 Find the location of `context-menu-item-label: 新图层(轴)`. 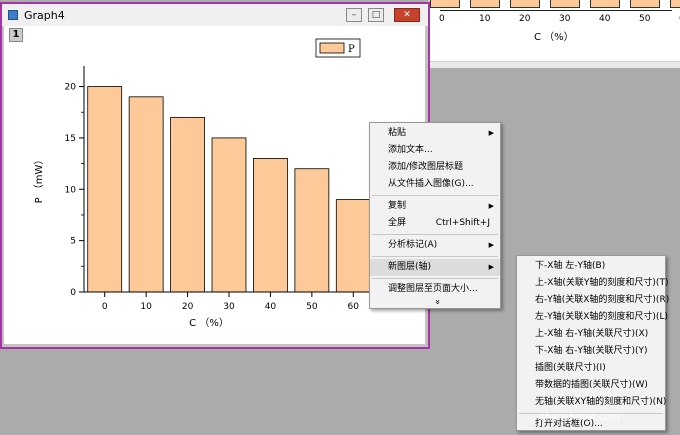

context-menu-item-label: 新图层(轴) is located at coordinates (410, 267).